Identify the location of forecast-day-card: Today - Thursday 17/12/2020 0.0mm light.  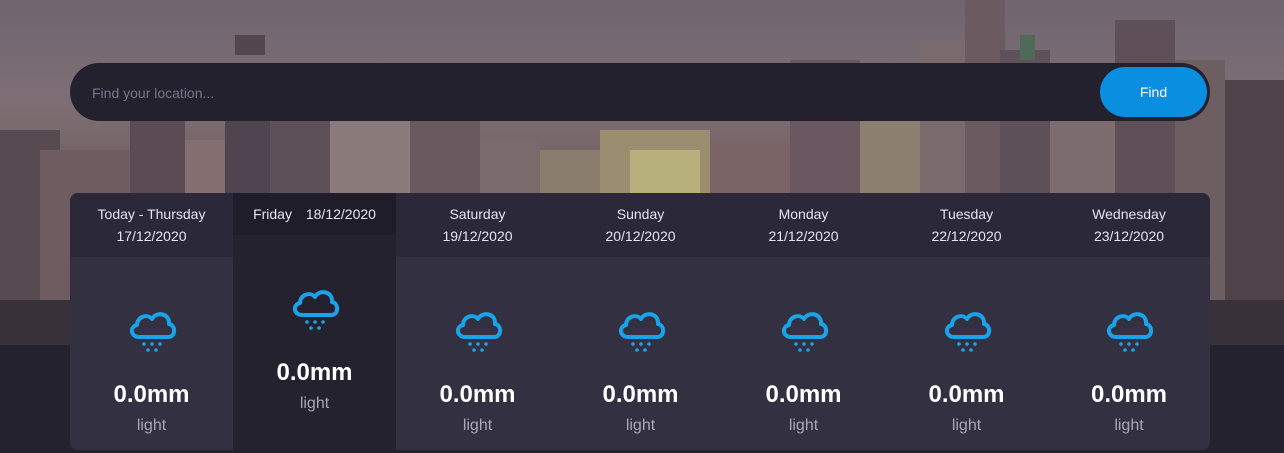
(151, 321).